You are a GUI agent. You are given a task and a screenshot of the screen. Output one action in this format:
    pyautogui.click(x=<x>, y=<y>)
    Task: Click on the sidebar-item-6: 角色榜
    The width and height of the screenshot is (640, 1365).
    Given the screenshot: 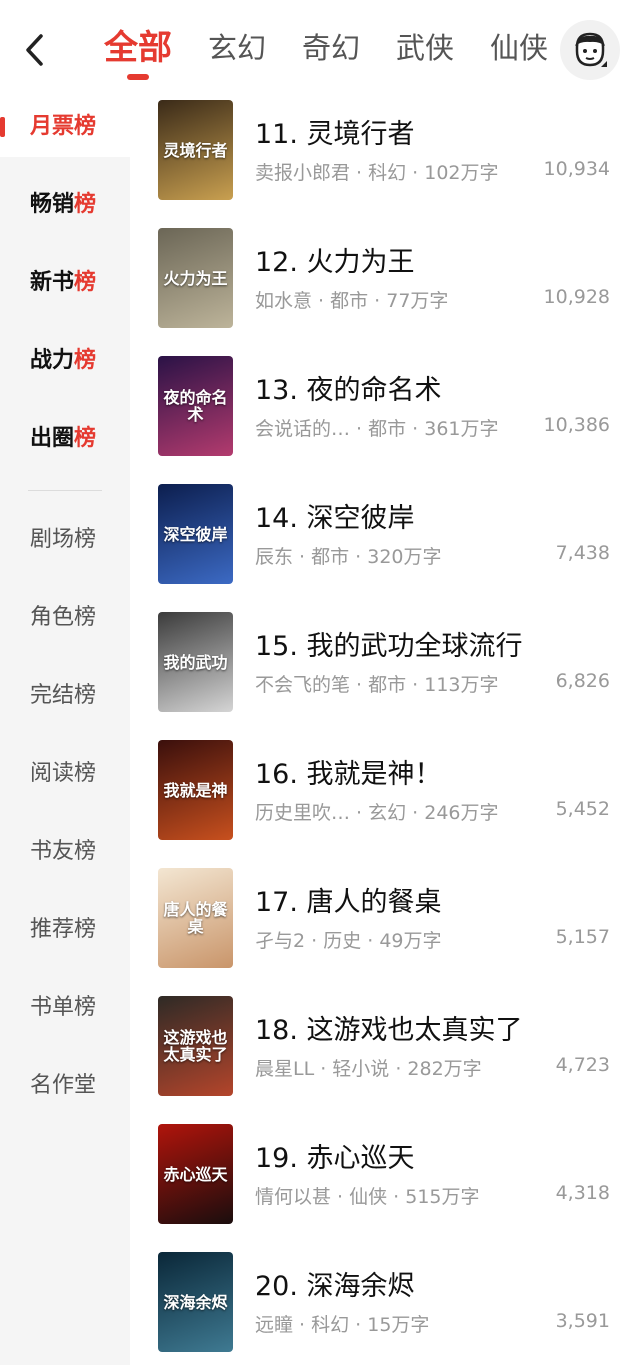 What is the action you would take?
    pyautogui.click(x=65, y=618)
    